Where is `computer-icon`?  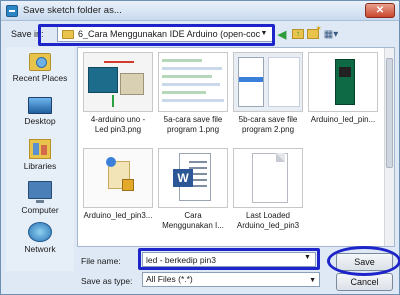
computer-icon is located at coordinates (40, 192).